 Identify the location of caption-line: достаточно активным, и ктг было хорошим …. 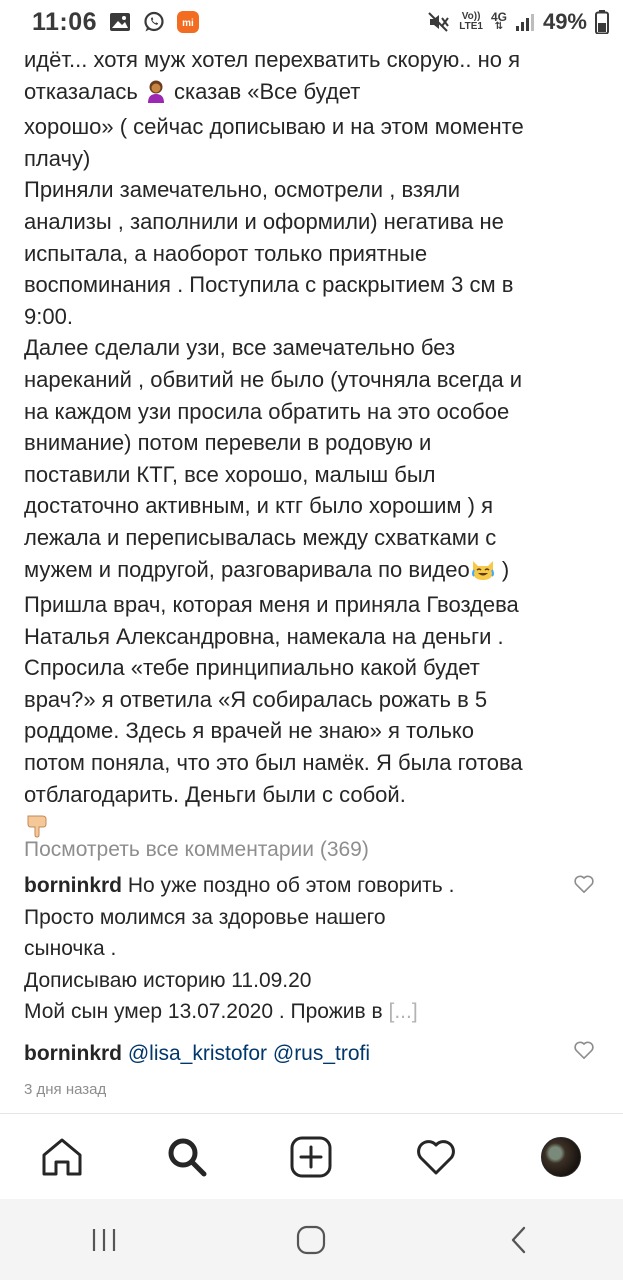
(258, 506).